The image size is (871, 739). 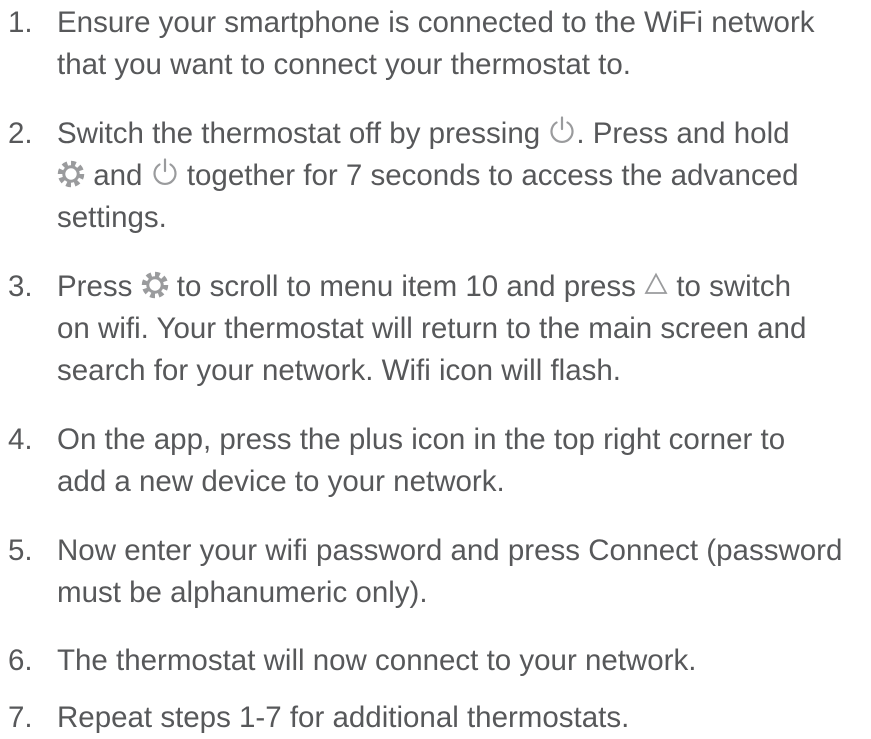 I want to click on step-line: must be alphanumeric only)., so click(x=242, y=592).